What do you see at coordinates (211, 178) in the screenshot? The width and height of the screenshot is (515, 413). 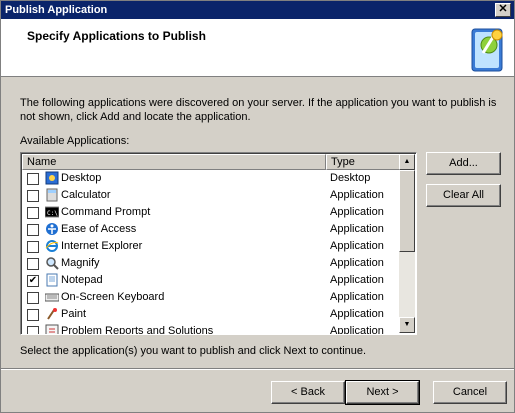 I see `list-item: Desktop Desktop` at bounding box center [211, 178].